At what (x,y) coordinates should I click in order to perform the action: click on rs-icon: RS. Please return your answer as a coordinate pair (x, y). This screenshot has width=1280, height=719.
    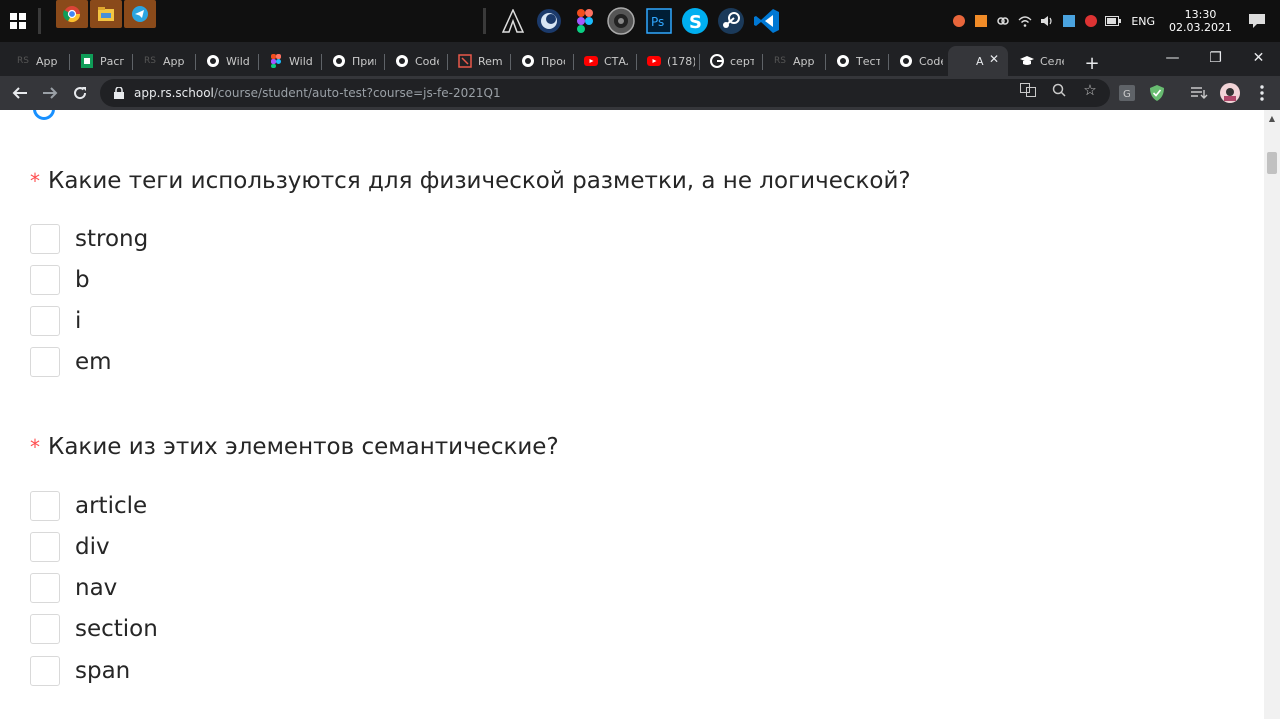
    Looking at the image, I should click on (150, 61).